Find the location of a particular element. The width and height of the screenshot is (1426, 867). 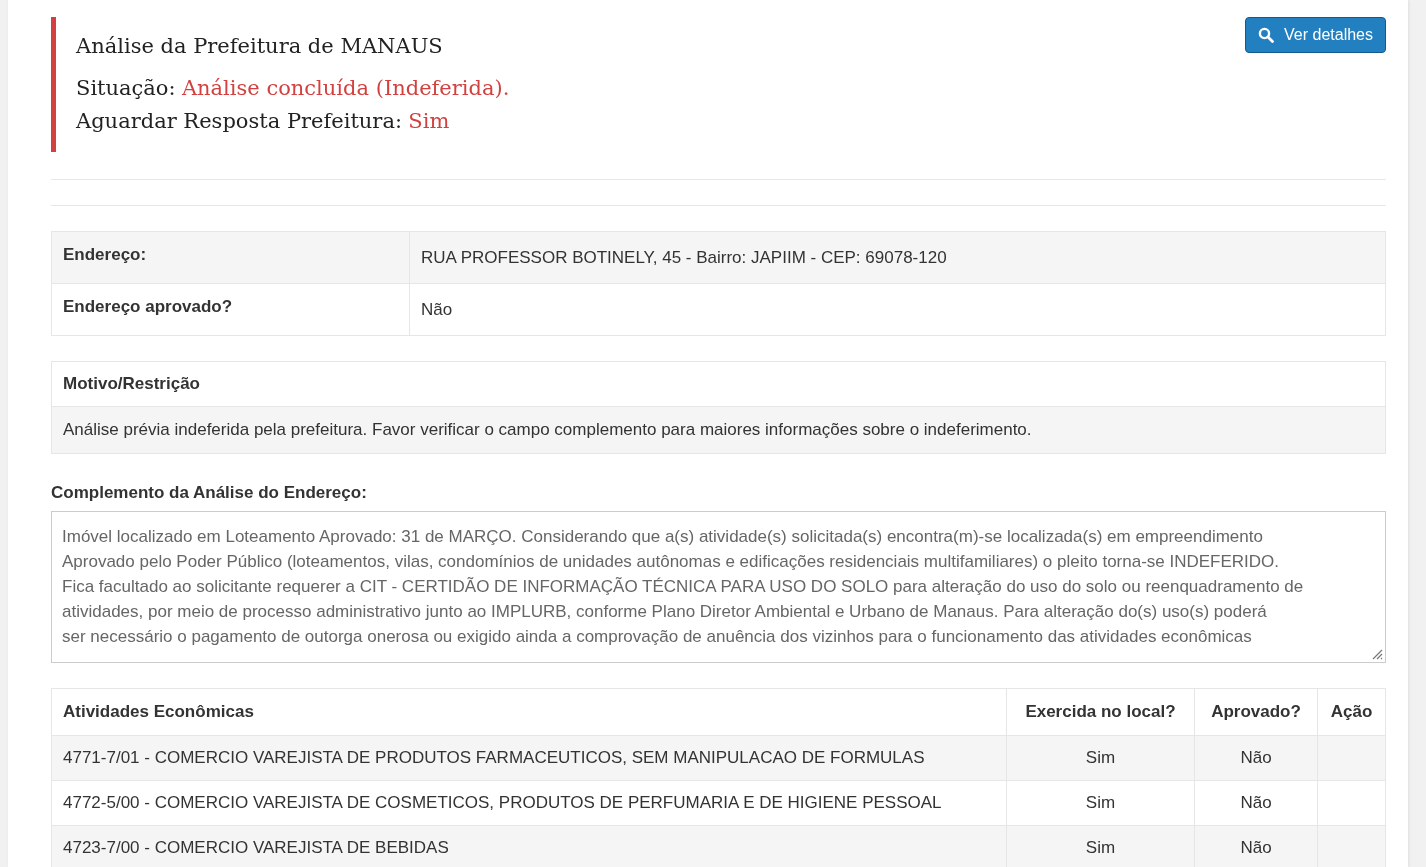

field-value: RUA PROFESSOR BOTINELY, 45 - Bairro: JAPIIM - CEP: 69078-120 is located at coordinates (897, 257).